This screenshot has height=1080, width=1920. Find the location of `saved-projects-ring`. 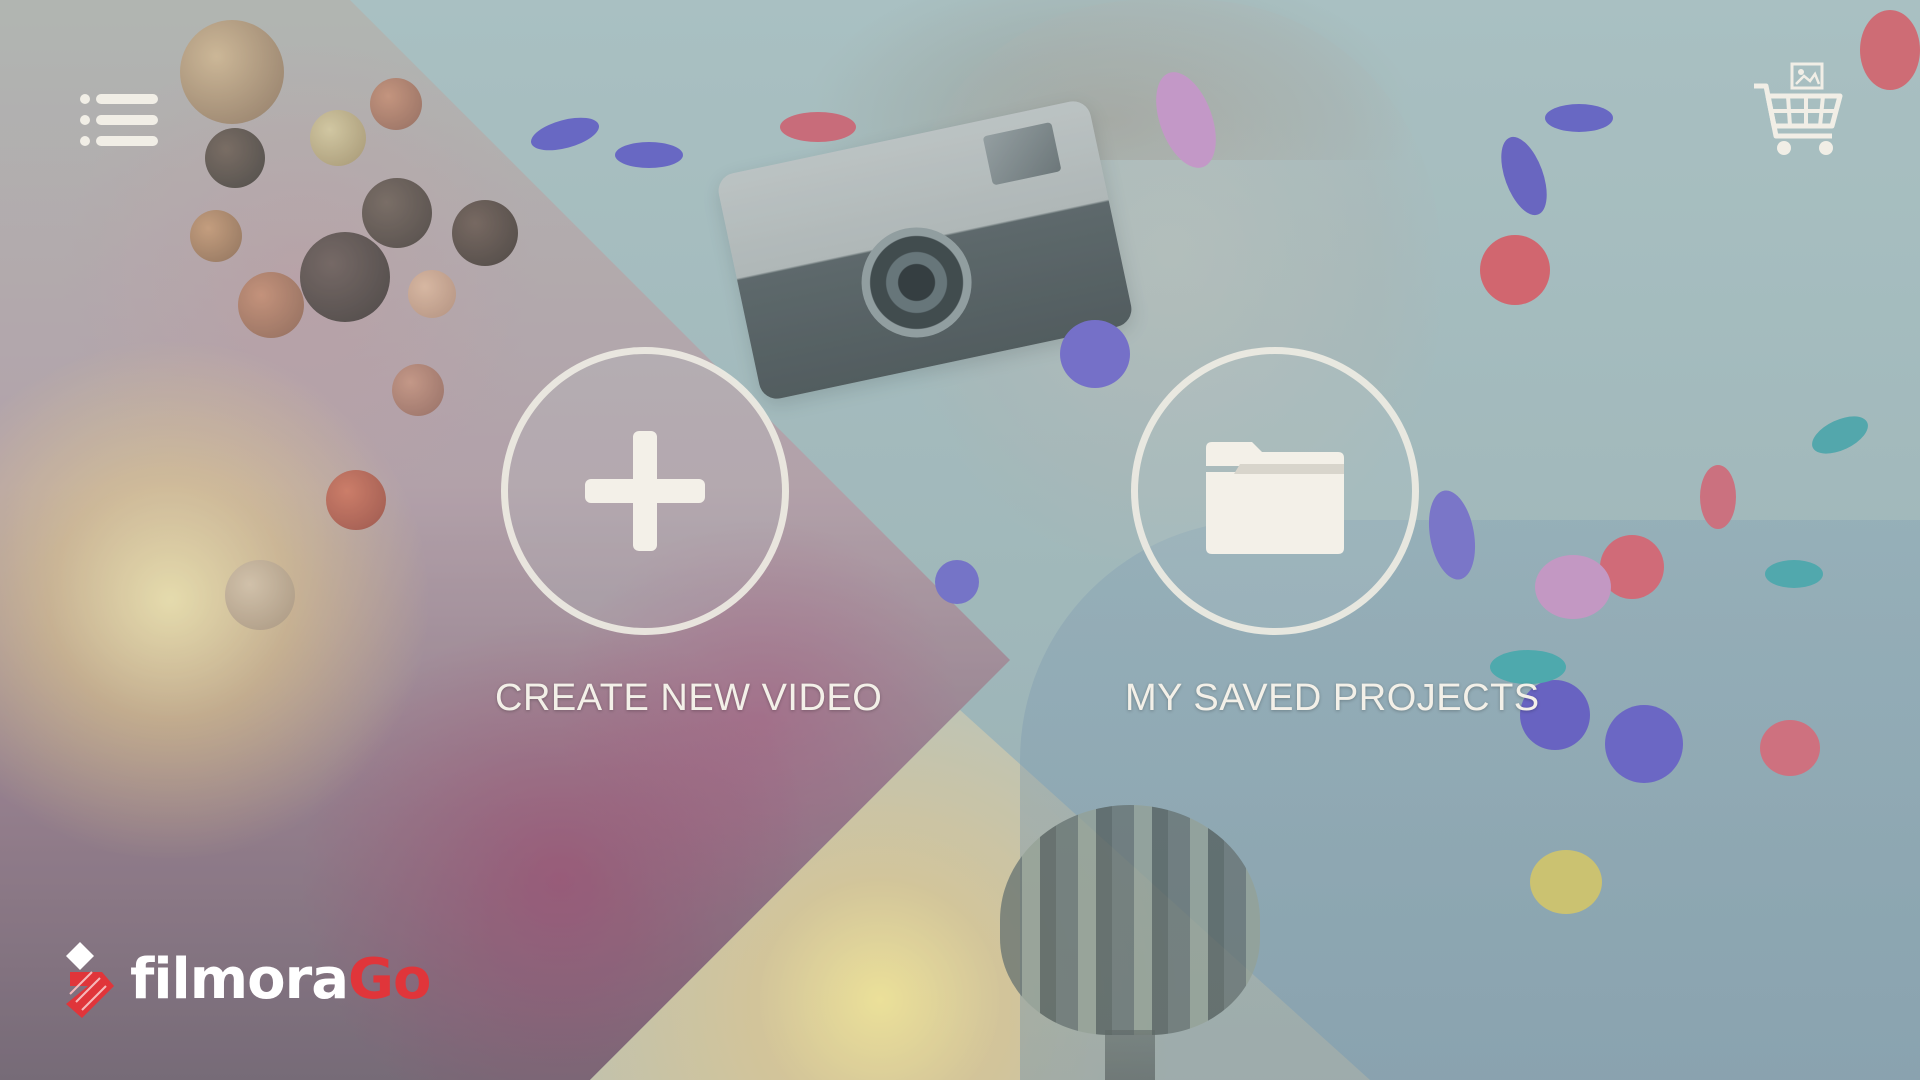

saved-projects-ring is located at coordinates (1275, 491).